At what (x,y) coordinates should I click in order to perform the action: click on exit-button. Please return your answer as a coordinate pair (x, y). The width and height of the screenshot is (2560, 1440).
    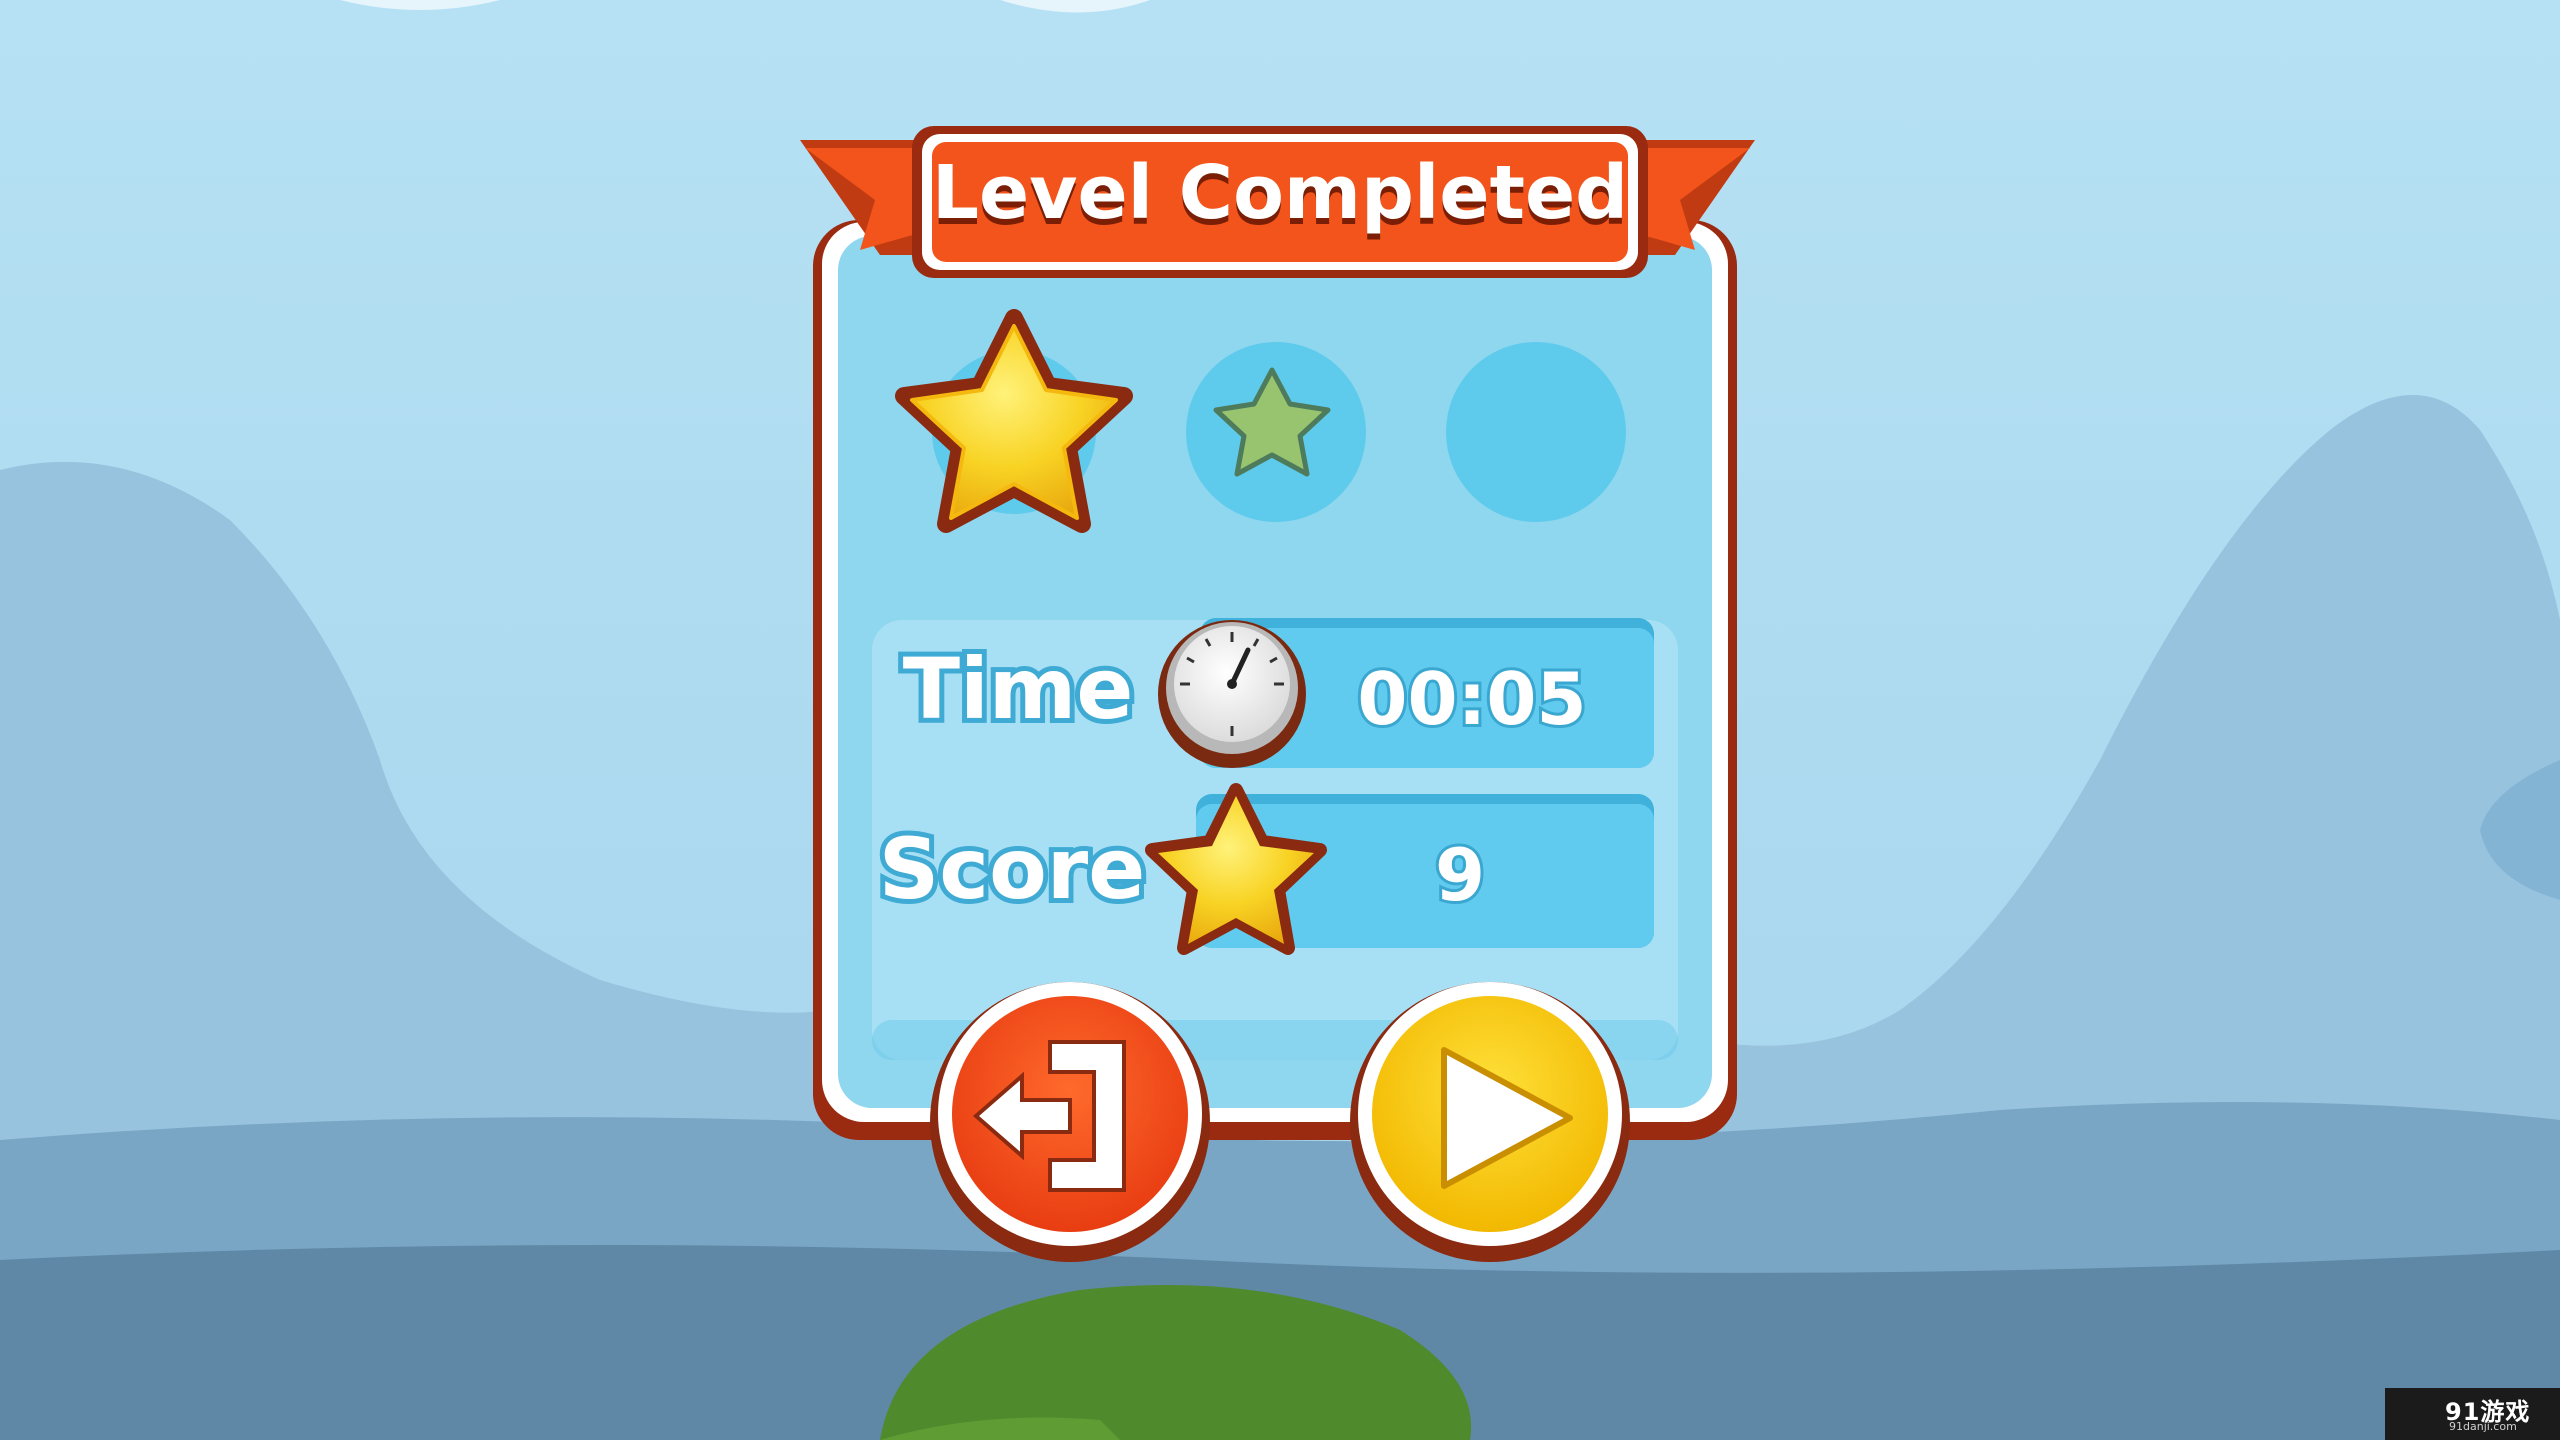
    Looking at the image, I should click on (1070, 1122).